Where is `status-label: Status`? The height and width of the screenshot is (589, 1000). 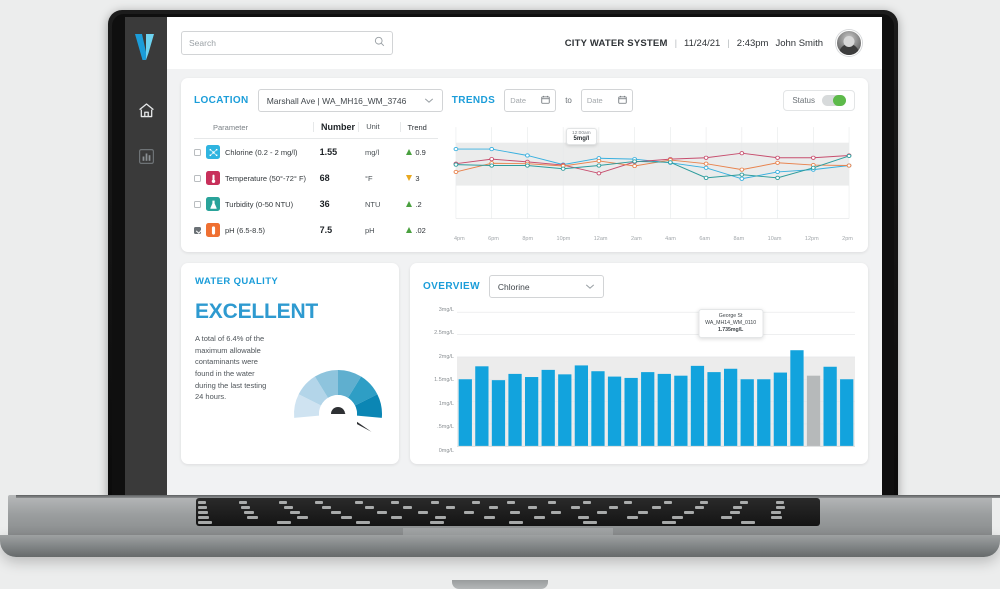 status-label: Status is located at coordinates (803, 100).